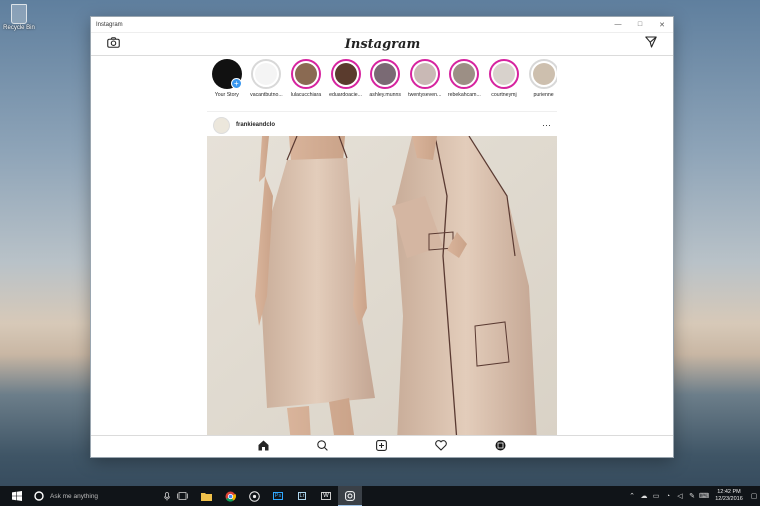 The image size is (760, 506). Describe the element at coordinates (385, 95) in the screenshot. I see `story-name: ashley.munns` at that location.